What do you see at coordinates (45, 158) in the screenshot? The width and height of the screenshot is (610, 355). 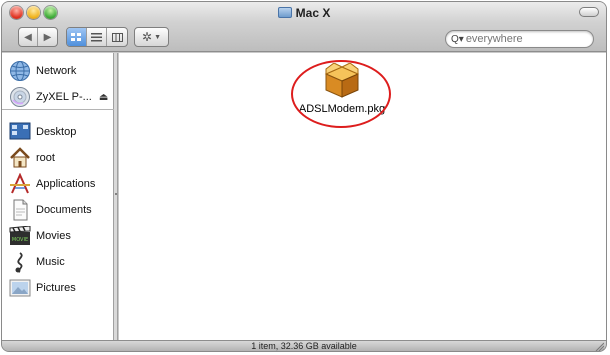 I see `sidebar-item-label: root` at bounding box center [45, 158].